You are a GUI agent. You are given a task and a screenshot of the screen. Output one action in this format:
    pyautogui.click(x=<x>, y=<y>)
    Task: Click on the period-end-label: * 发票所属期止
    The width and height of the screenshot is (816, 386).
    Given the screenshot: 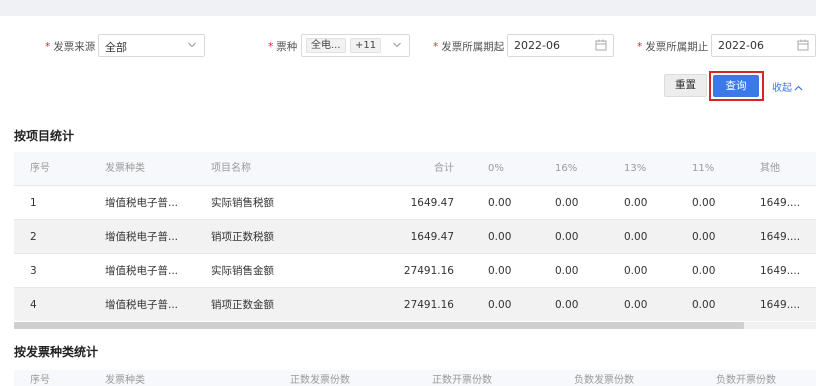 What is the action you would take?
    pyautogui.click(x=673, y=47)
    